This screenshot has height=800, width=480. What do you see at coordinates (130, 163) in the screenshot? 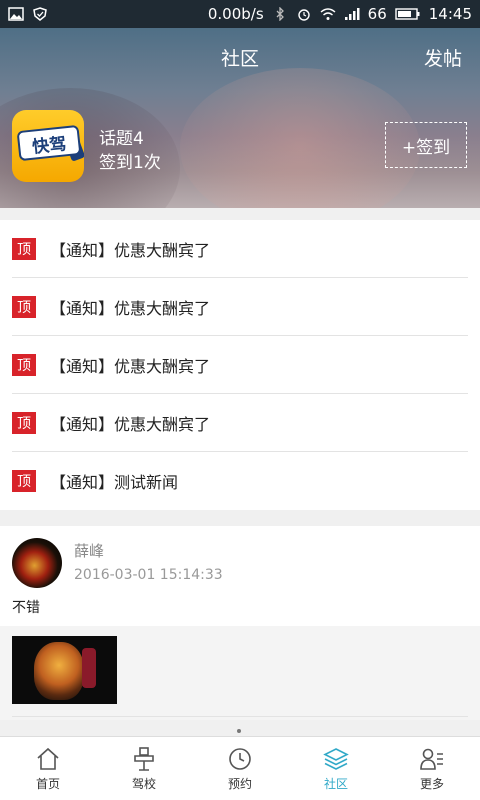
I see `checkin-count: 签到1次` at bounding box center [130, 163].